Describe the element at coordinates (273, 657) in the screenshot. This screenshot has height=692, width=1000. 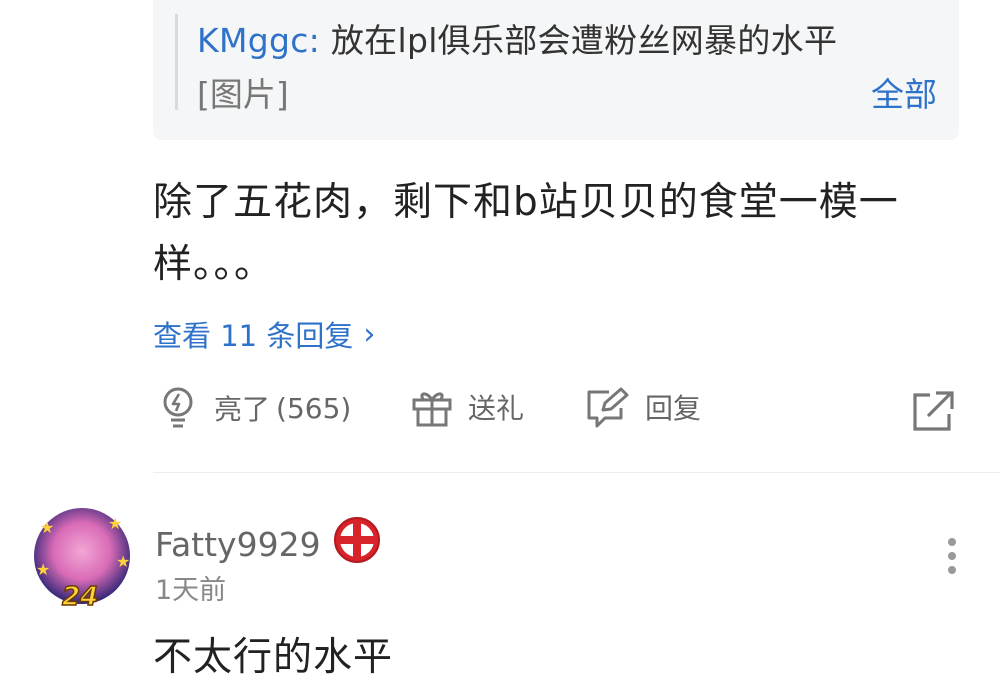
I see `comment-text: 不太行的水平` at that location.